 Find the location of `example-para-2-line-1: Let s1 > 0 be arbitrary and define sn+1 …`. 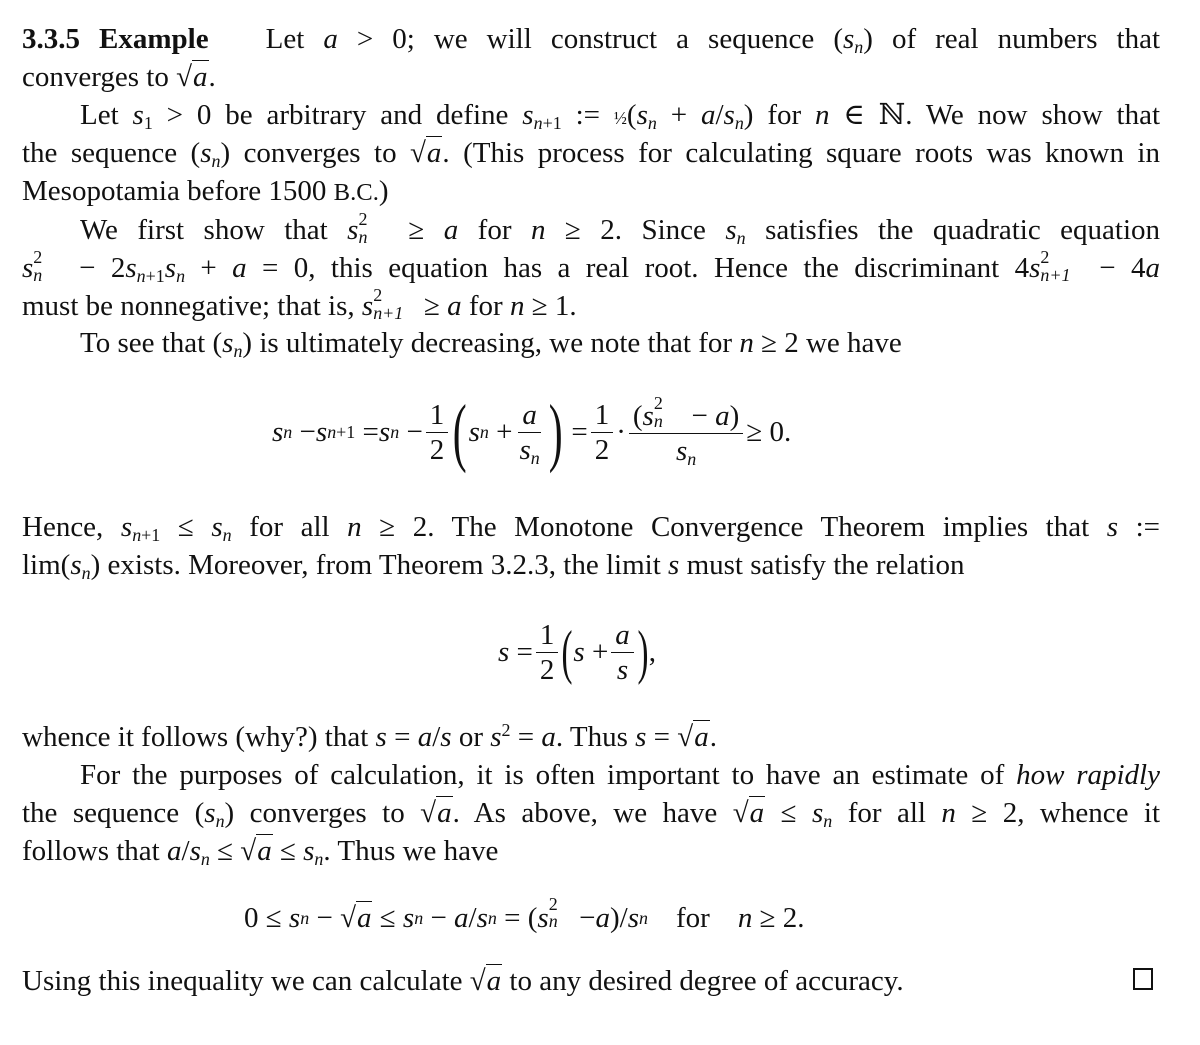

example-para-2-line-1: Let s1 > 0 be arbitrary and define sn+1 … is located at coordinates (620, 116).